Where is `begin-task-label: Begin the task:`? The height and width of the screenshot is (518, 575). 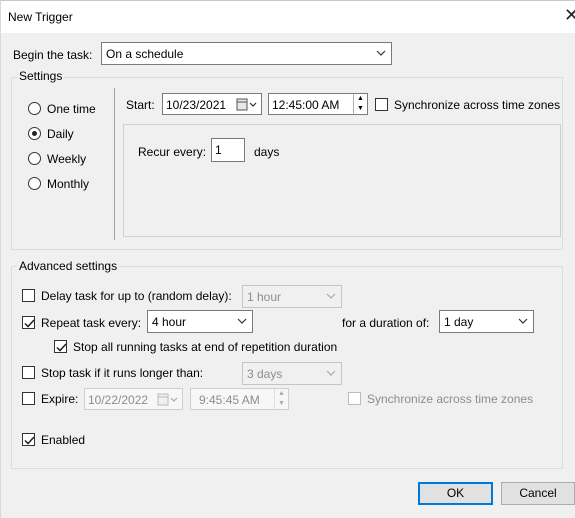
begin-task-label: Begin the task: is located at coordinates (53, 55).